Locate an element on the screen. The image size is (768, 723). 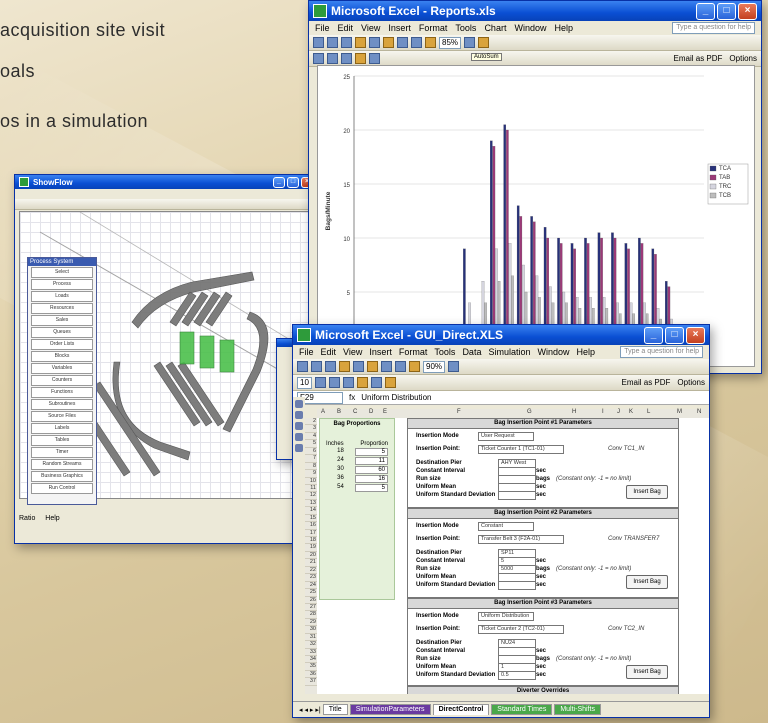
row-header: 27 is located at coordinates (311, 608).